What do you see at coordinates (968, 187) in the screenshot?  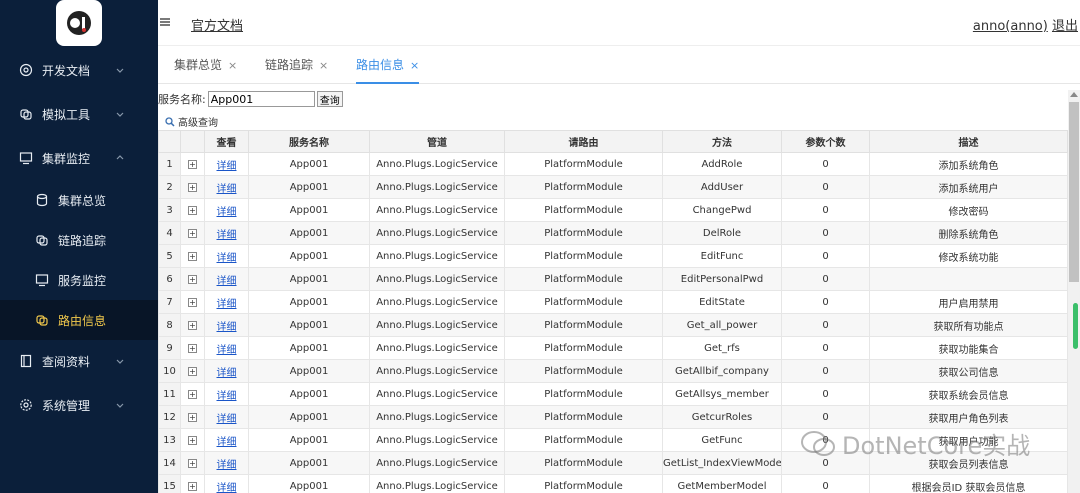 I see `description-cell: 添加系统用户` at bounding box center [968, 187].